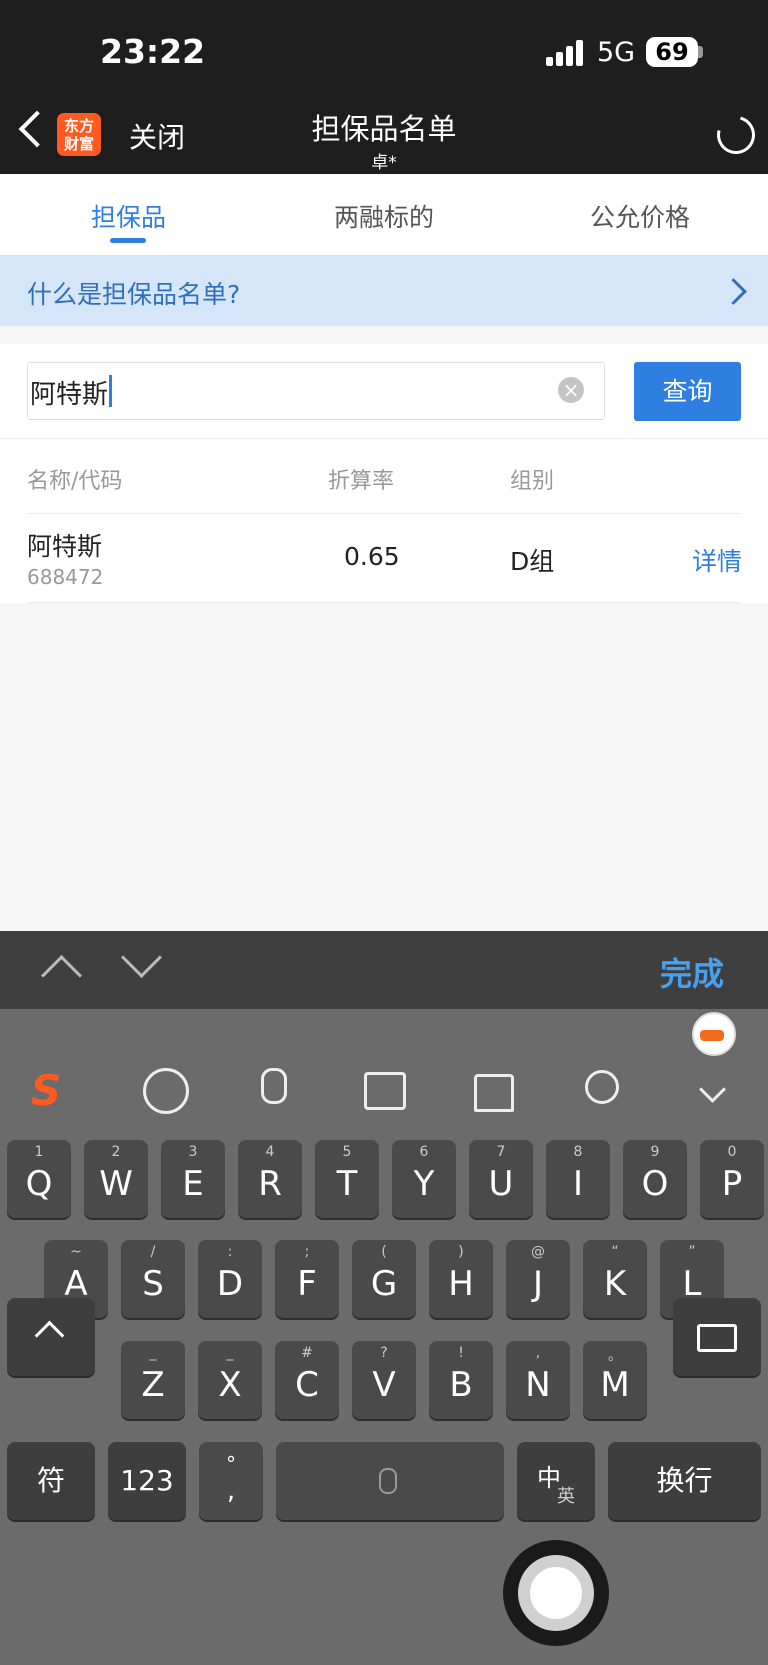 The image size is (768, 1665). I want to click on header-name-code: 名称/代码, so click(75, 481).